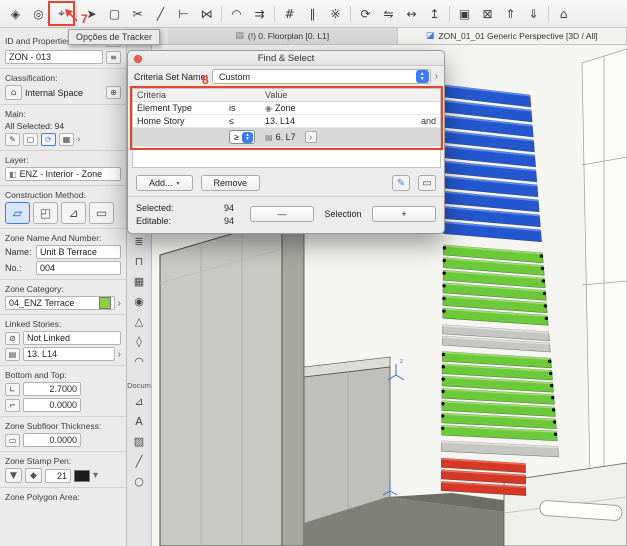 This screenshot has height=546, width=627. What do you see at coordinates (139, 301) in the screenshot?
I see `zone-tool-icon: ◉` at bounding box center [139, 301].